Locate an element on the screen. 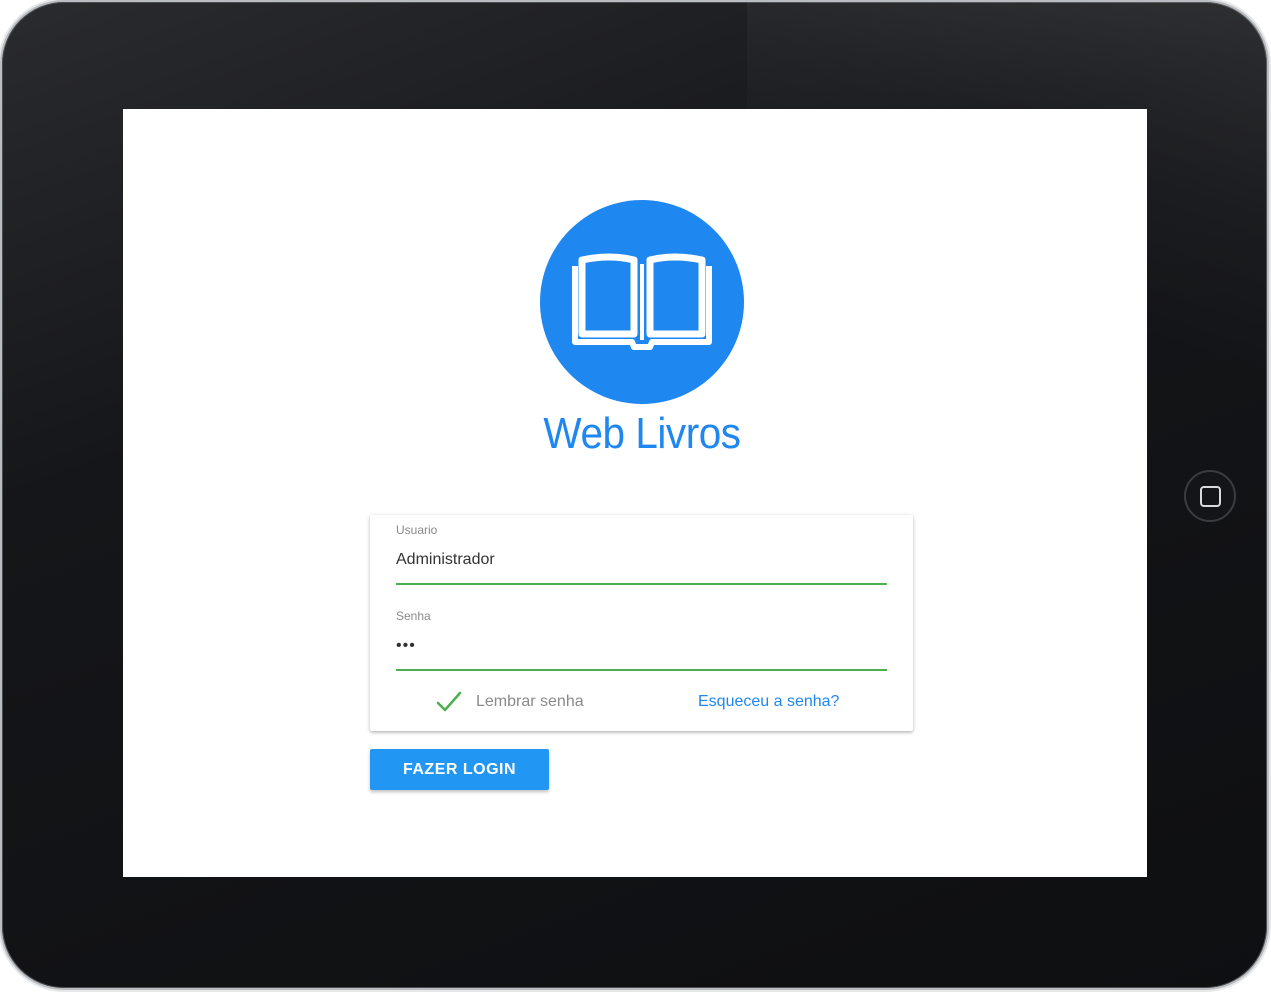 This screenshot has width=1271, height=992. app-logo is located at coordinates (642, 302).